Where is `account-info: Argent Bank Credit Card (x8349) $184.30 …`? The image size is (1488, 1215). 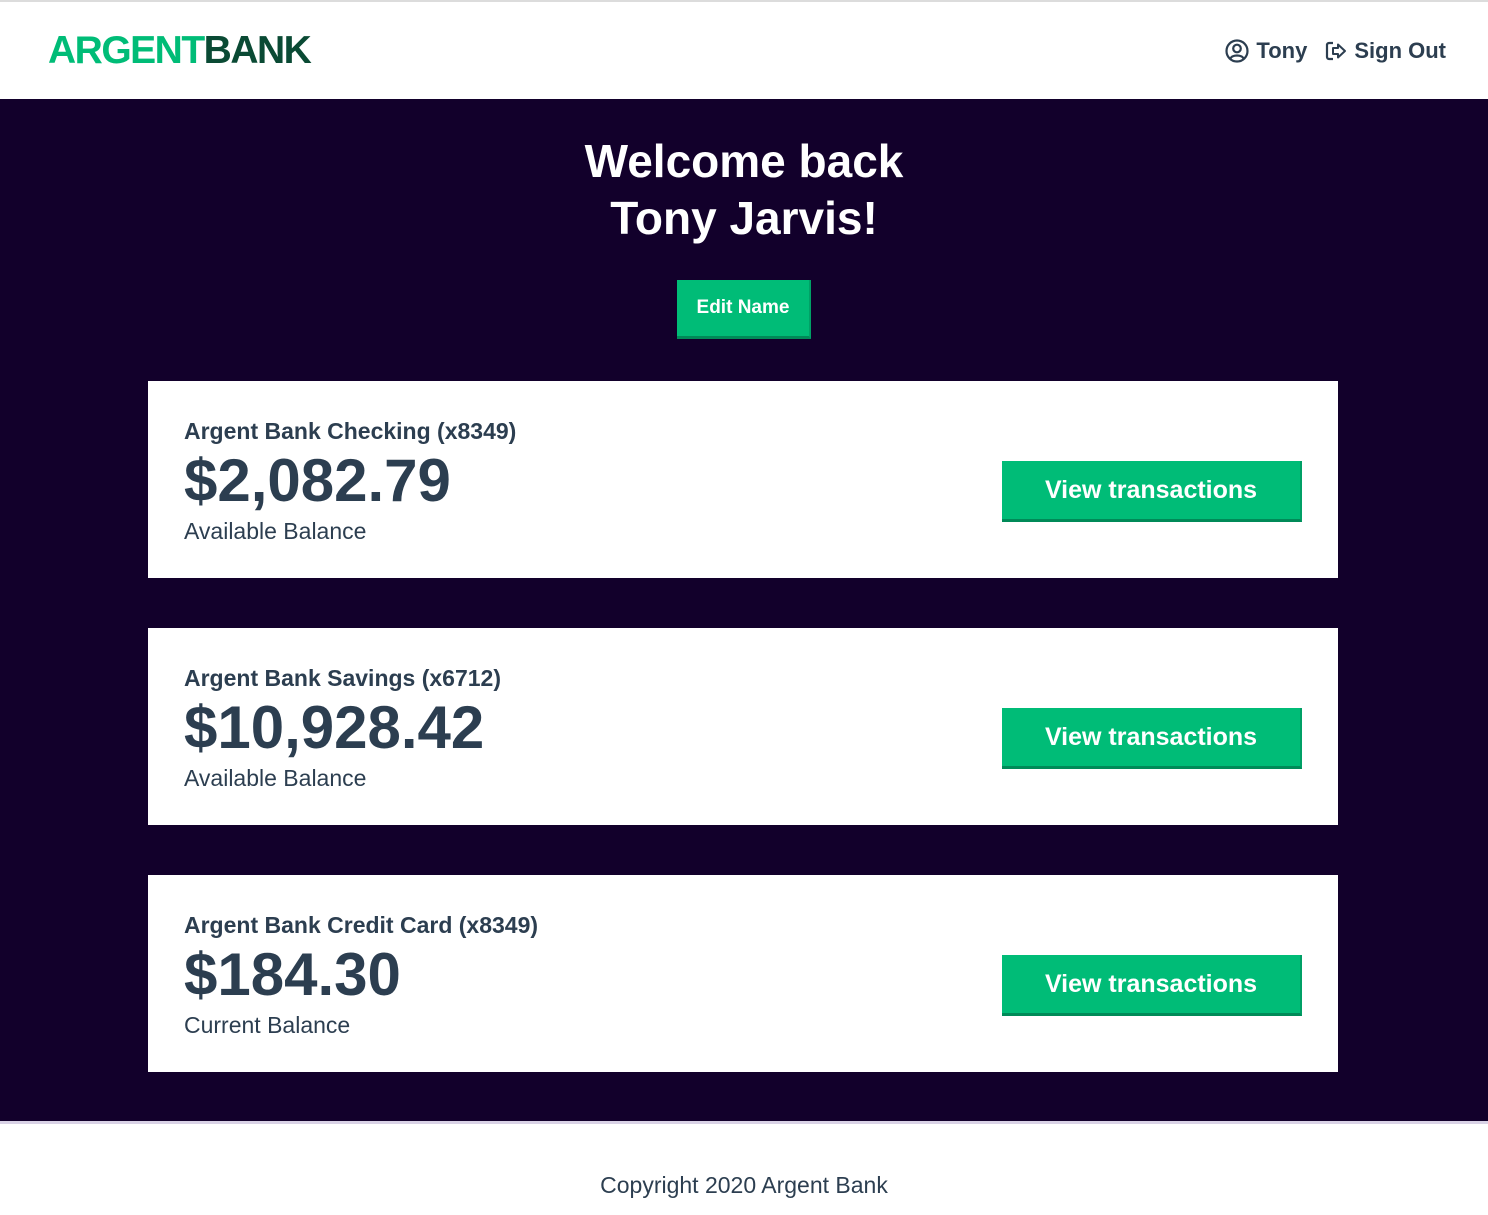
account-info: Argent Bank Credit Card (x8349) $184.30 … is located at coordinates (361, 975).